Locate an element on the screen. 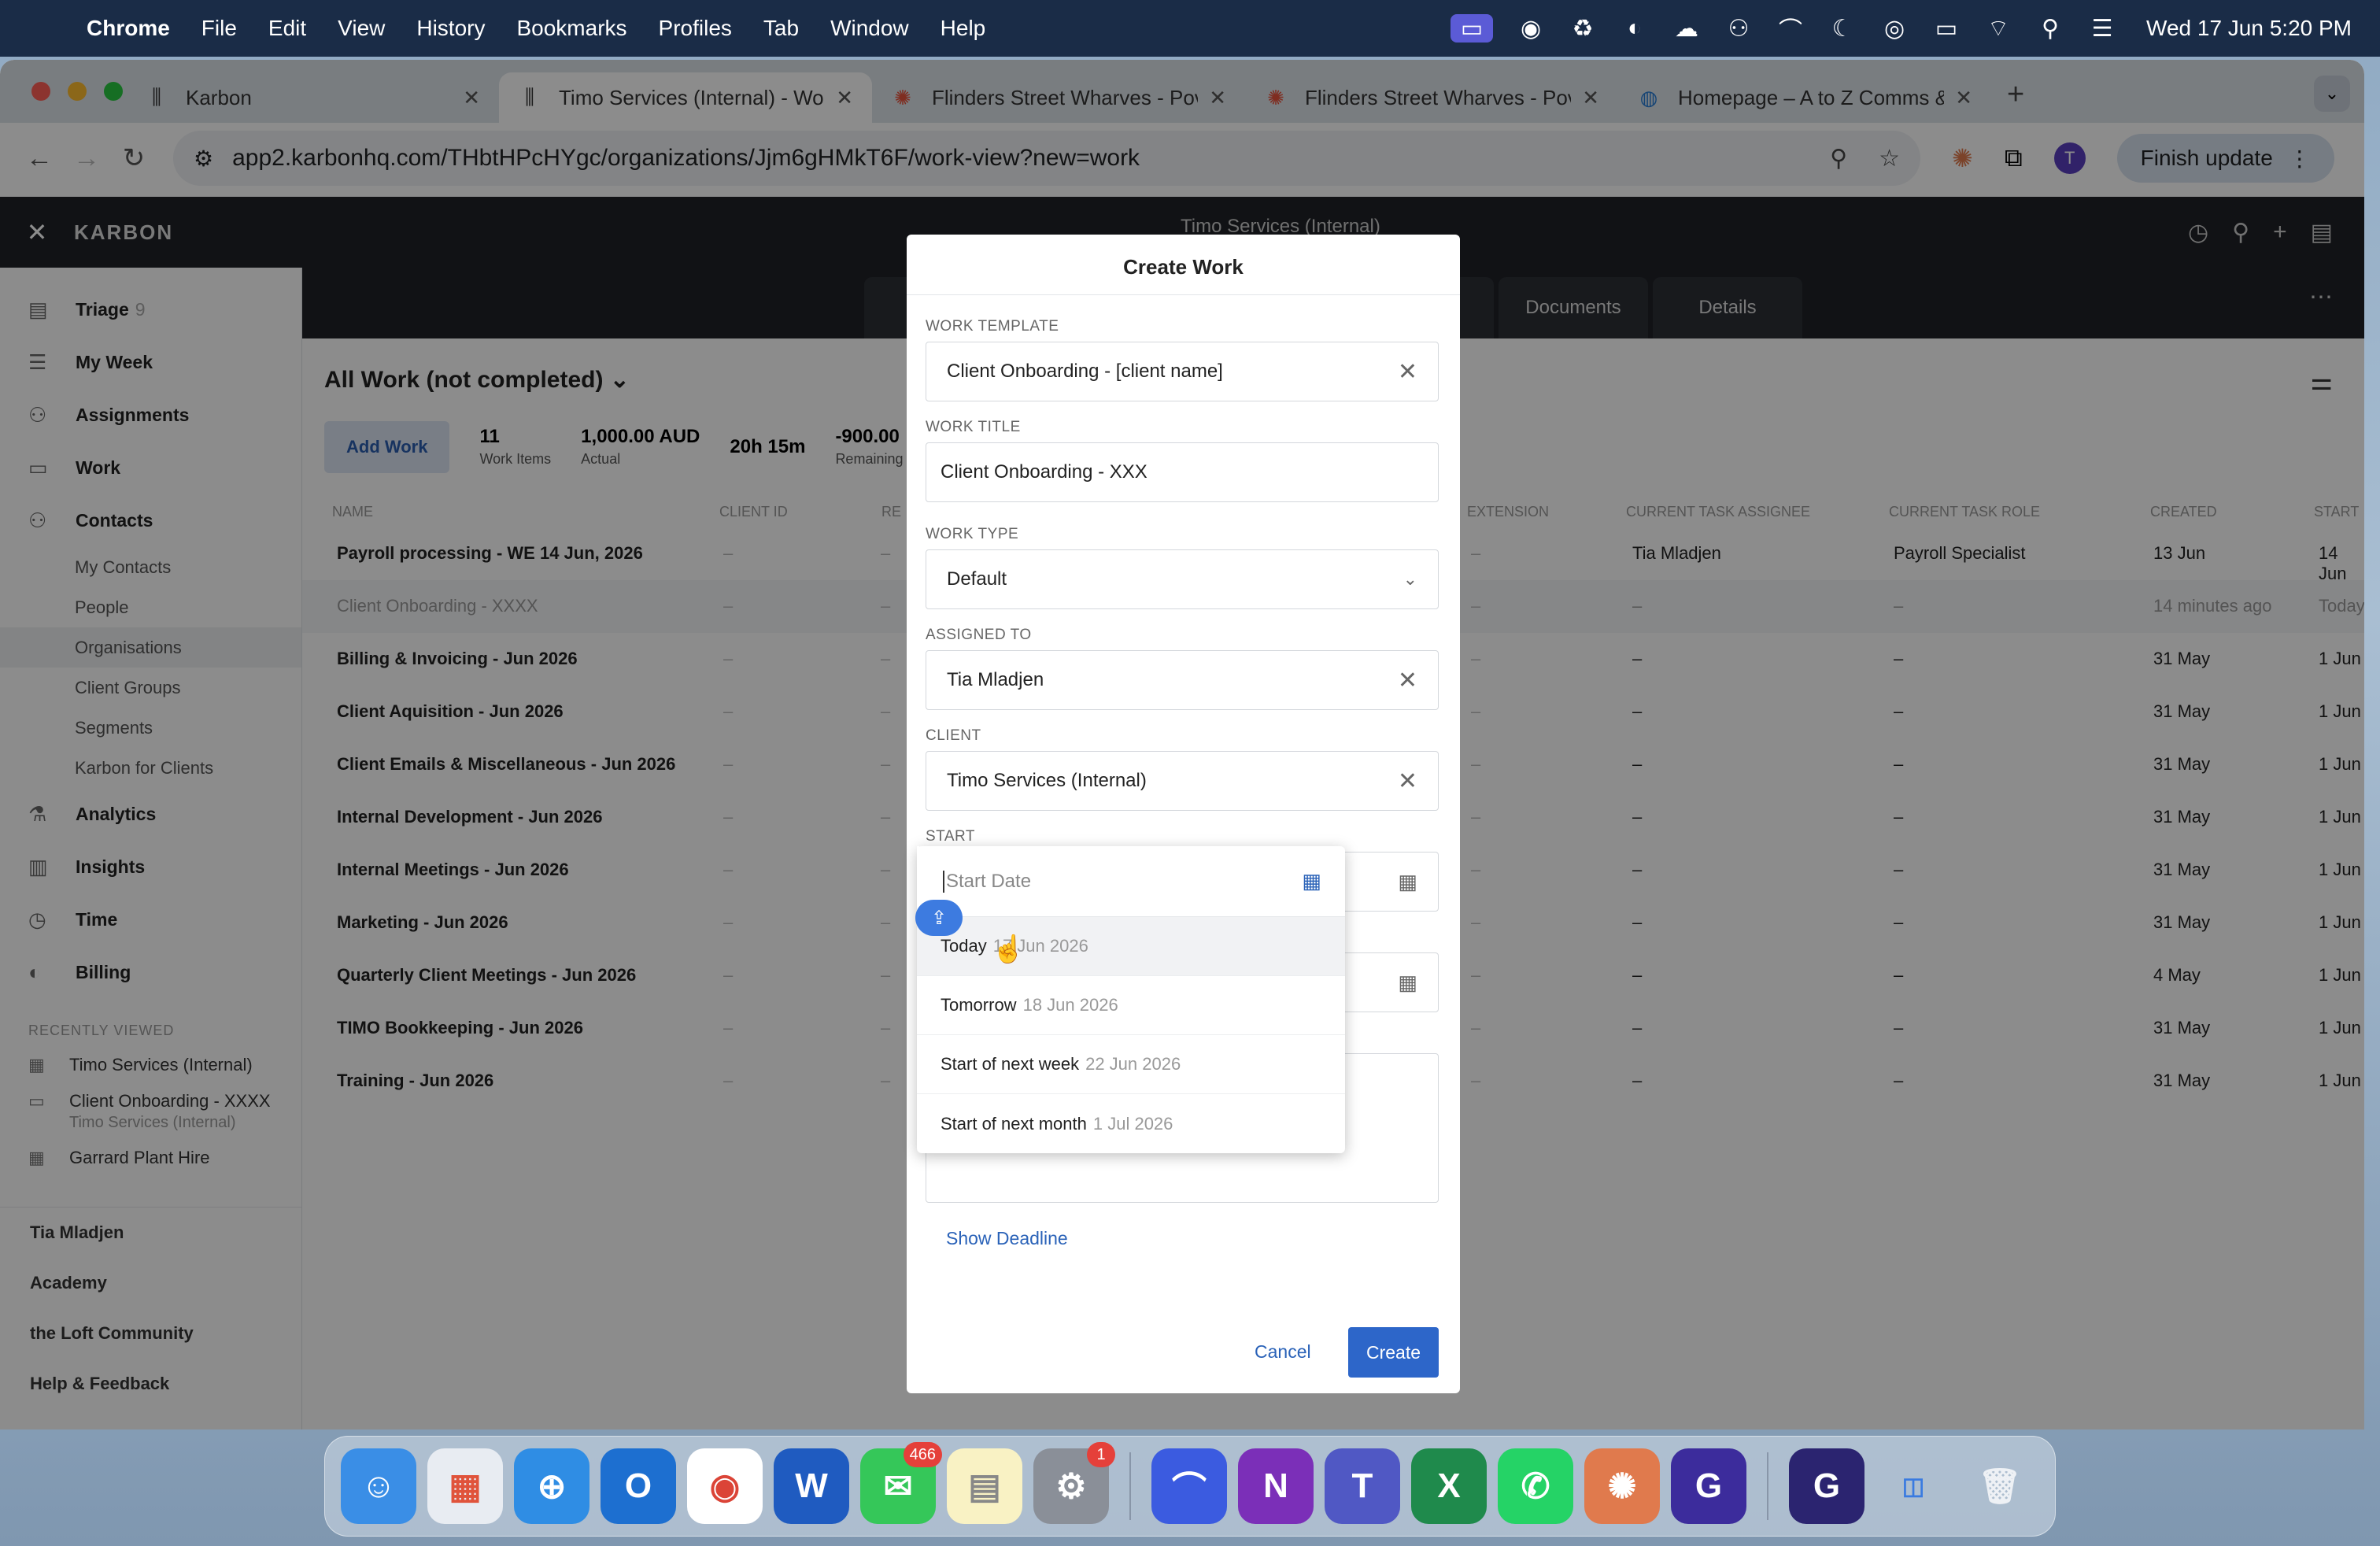  battery-icon: ▭ is located at coordinates (1946, 28).